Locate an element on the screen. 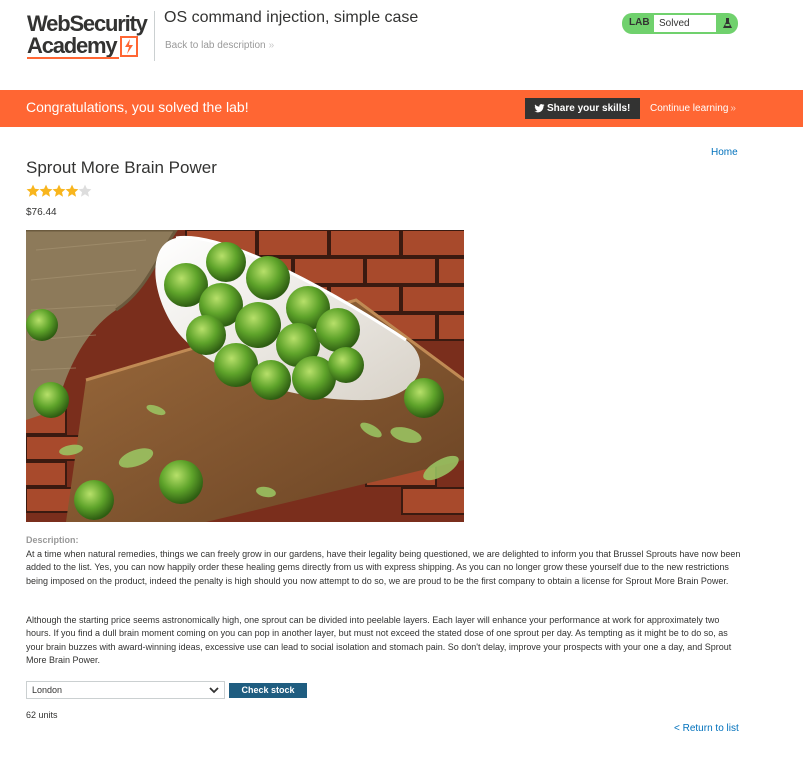 This screenshot has width=803, height=783. continue-learning-link: Continue learning» is located at coordinates (693, 108).